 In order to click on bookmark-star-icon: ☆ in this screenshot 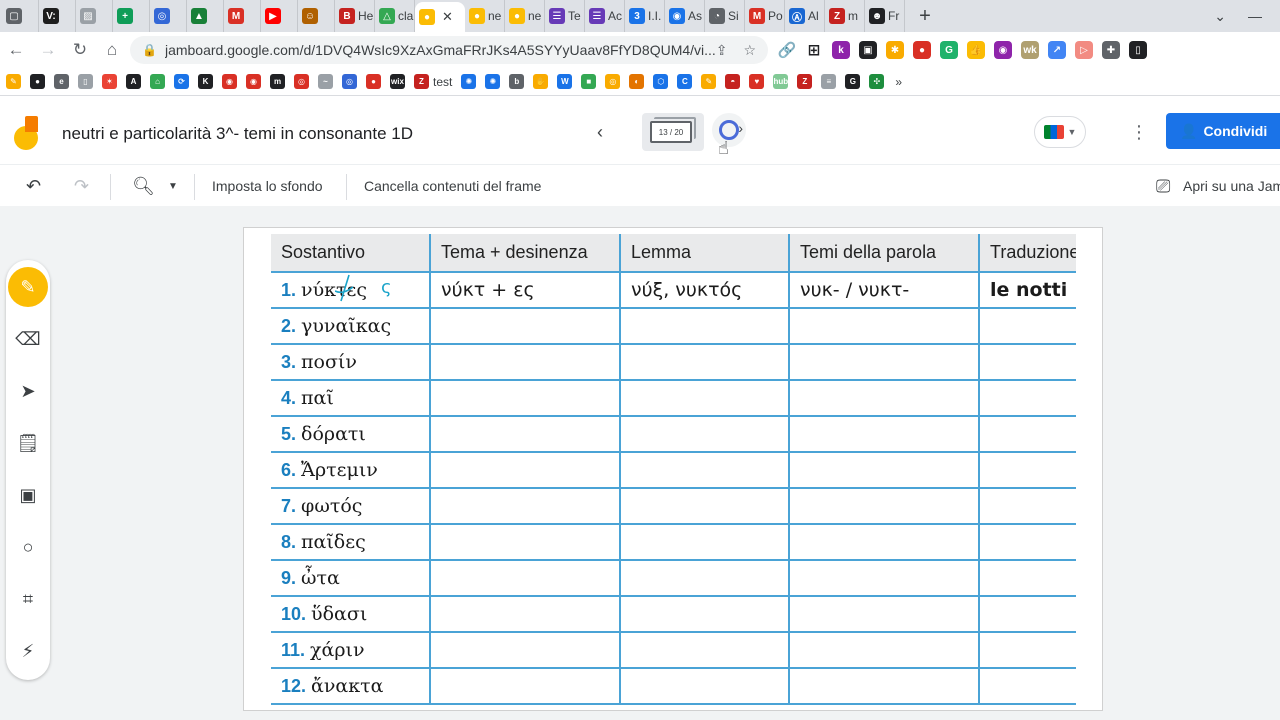, I will do `click(749, 50)`.